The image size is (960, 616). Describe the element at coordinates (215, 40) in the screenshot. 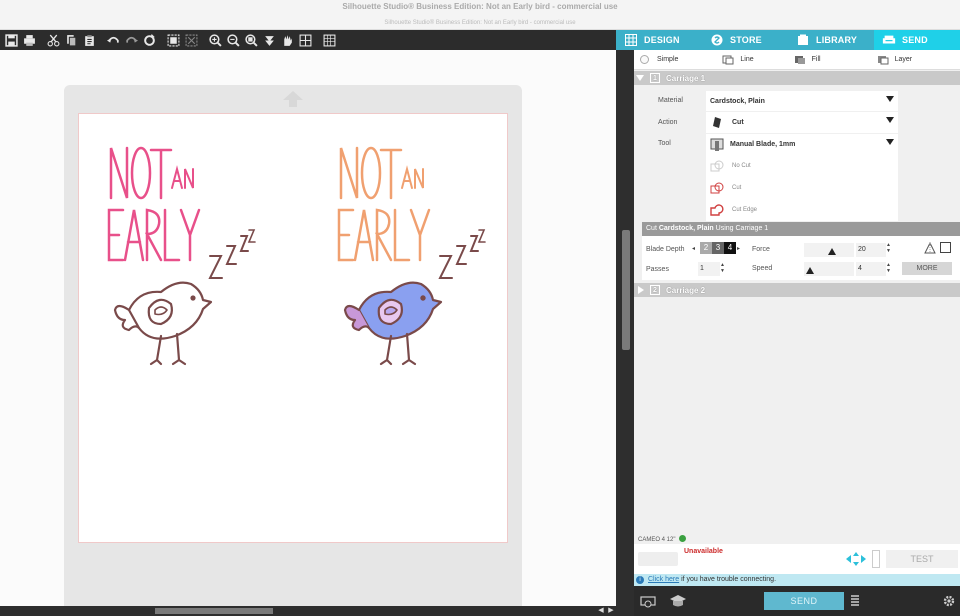

I see `zoom-in-icon` at that location.